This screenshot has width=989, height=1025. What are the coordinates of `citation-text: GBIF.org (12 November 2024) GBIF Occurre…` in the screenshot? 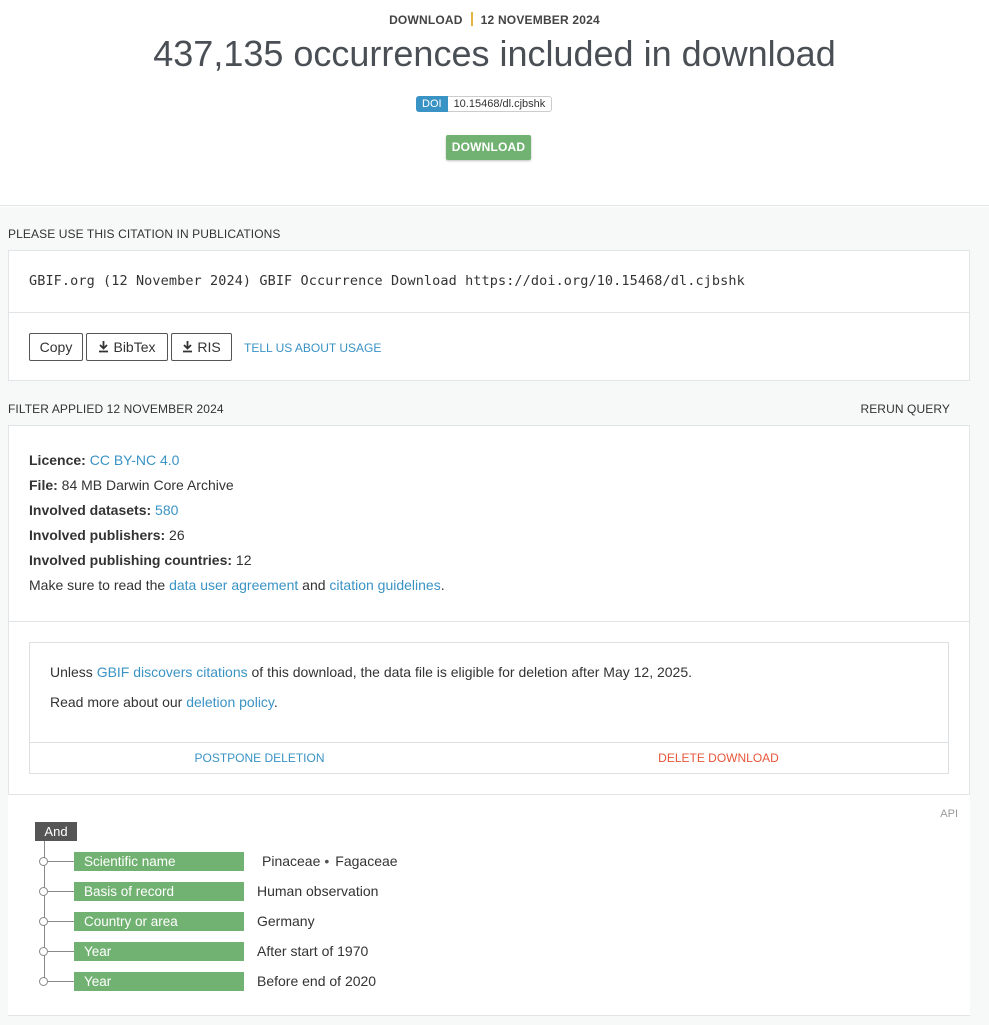 It's located at (387, 281).